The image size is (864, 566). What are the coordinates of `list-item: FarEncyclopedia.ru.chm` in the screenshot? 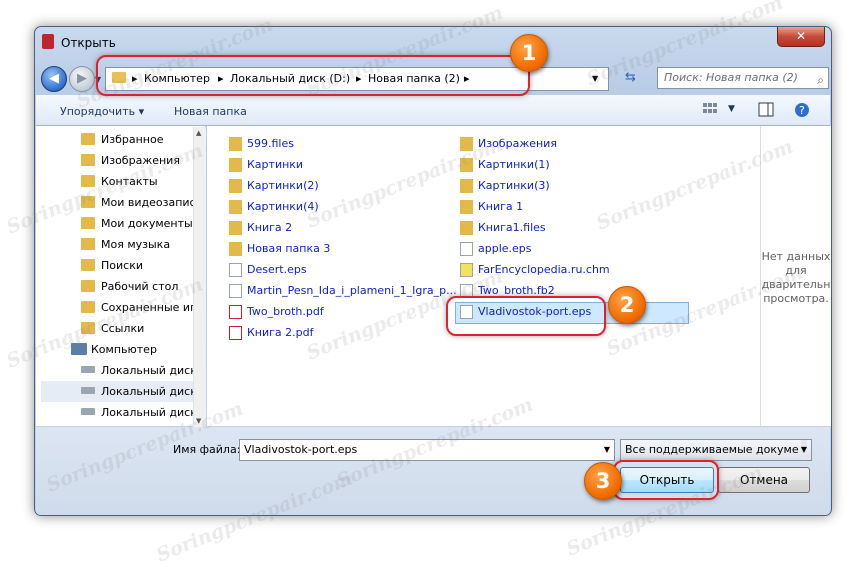 It's located at (535, 270).